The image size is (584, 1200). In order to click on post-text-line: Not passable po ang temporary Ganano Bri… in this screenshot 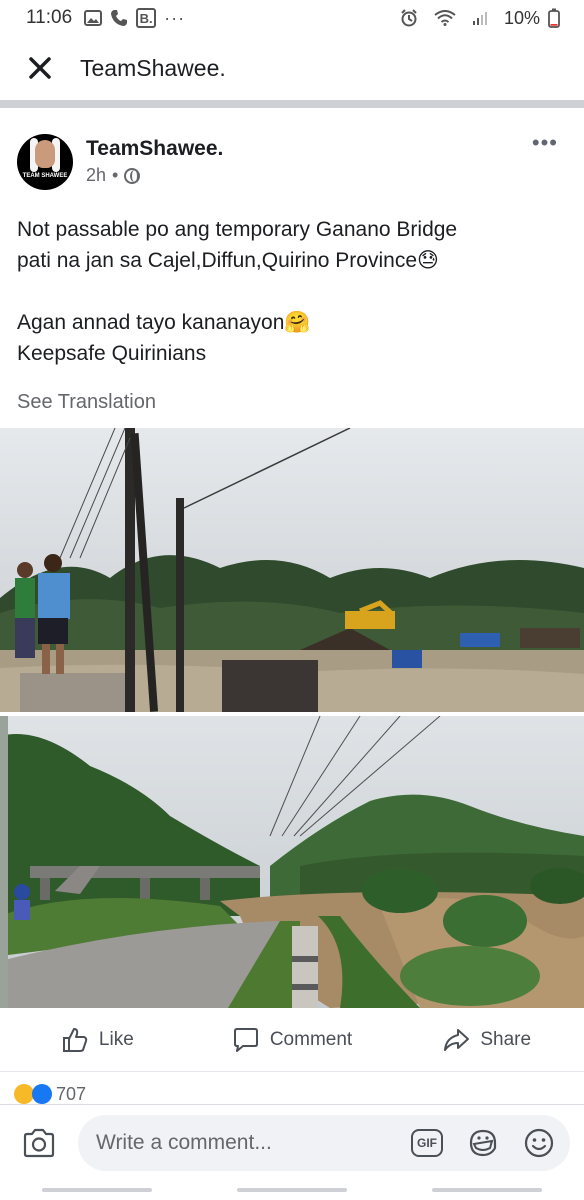, I will do `click(237, 229)`.